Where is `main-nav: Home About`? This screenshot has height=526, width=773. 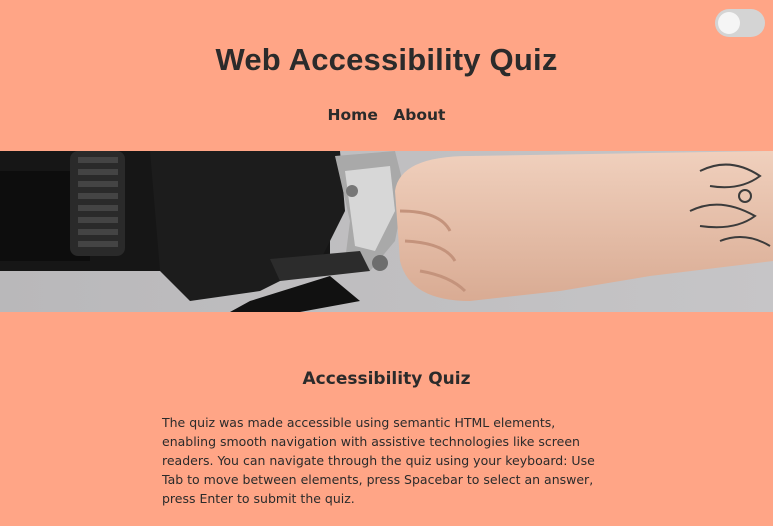
main-nav: Home About is located at coordinates (386, 115).